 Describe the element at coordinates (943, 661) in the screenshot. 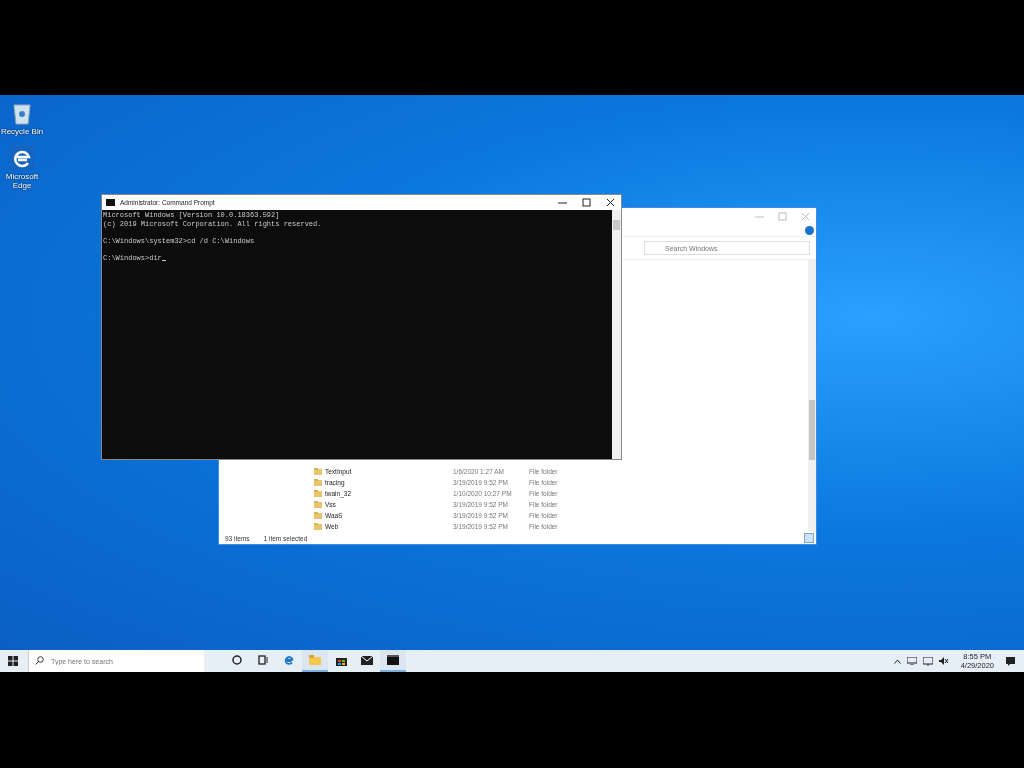

I see `speaker-mute-icon` at that location.